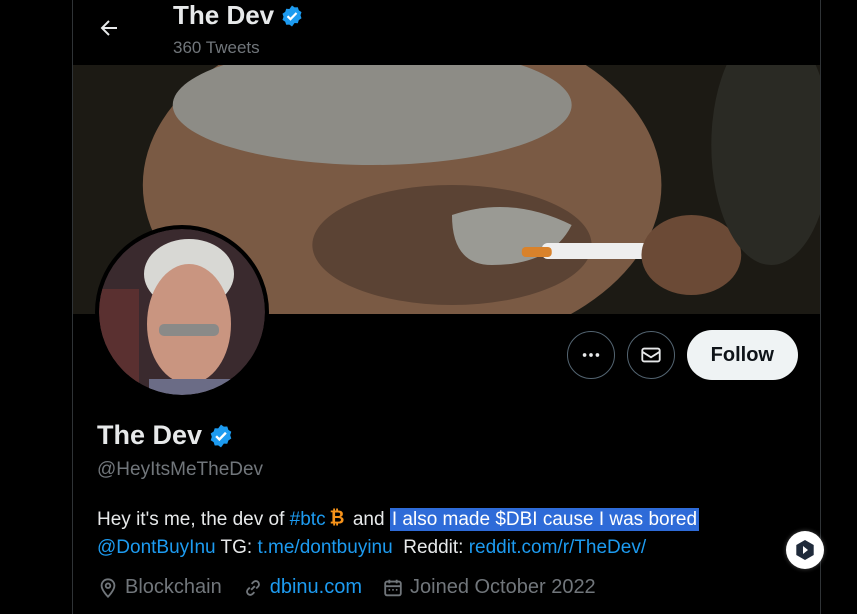 The width and height of the screenshot is (857, 614). I want to click on reddit-link: reddit.com/r/TheDev/, so click(557, 547).